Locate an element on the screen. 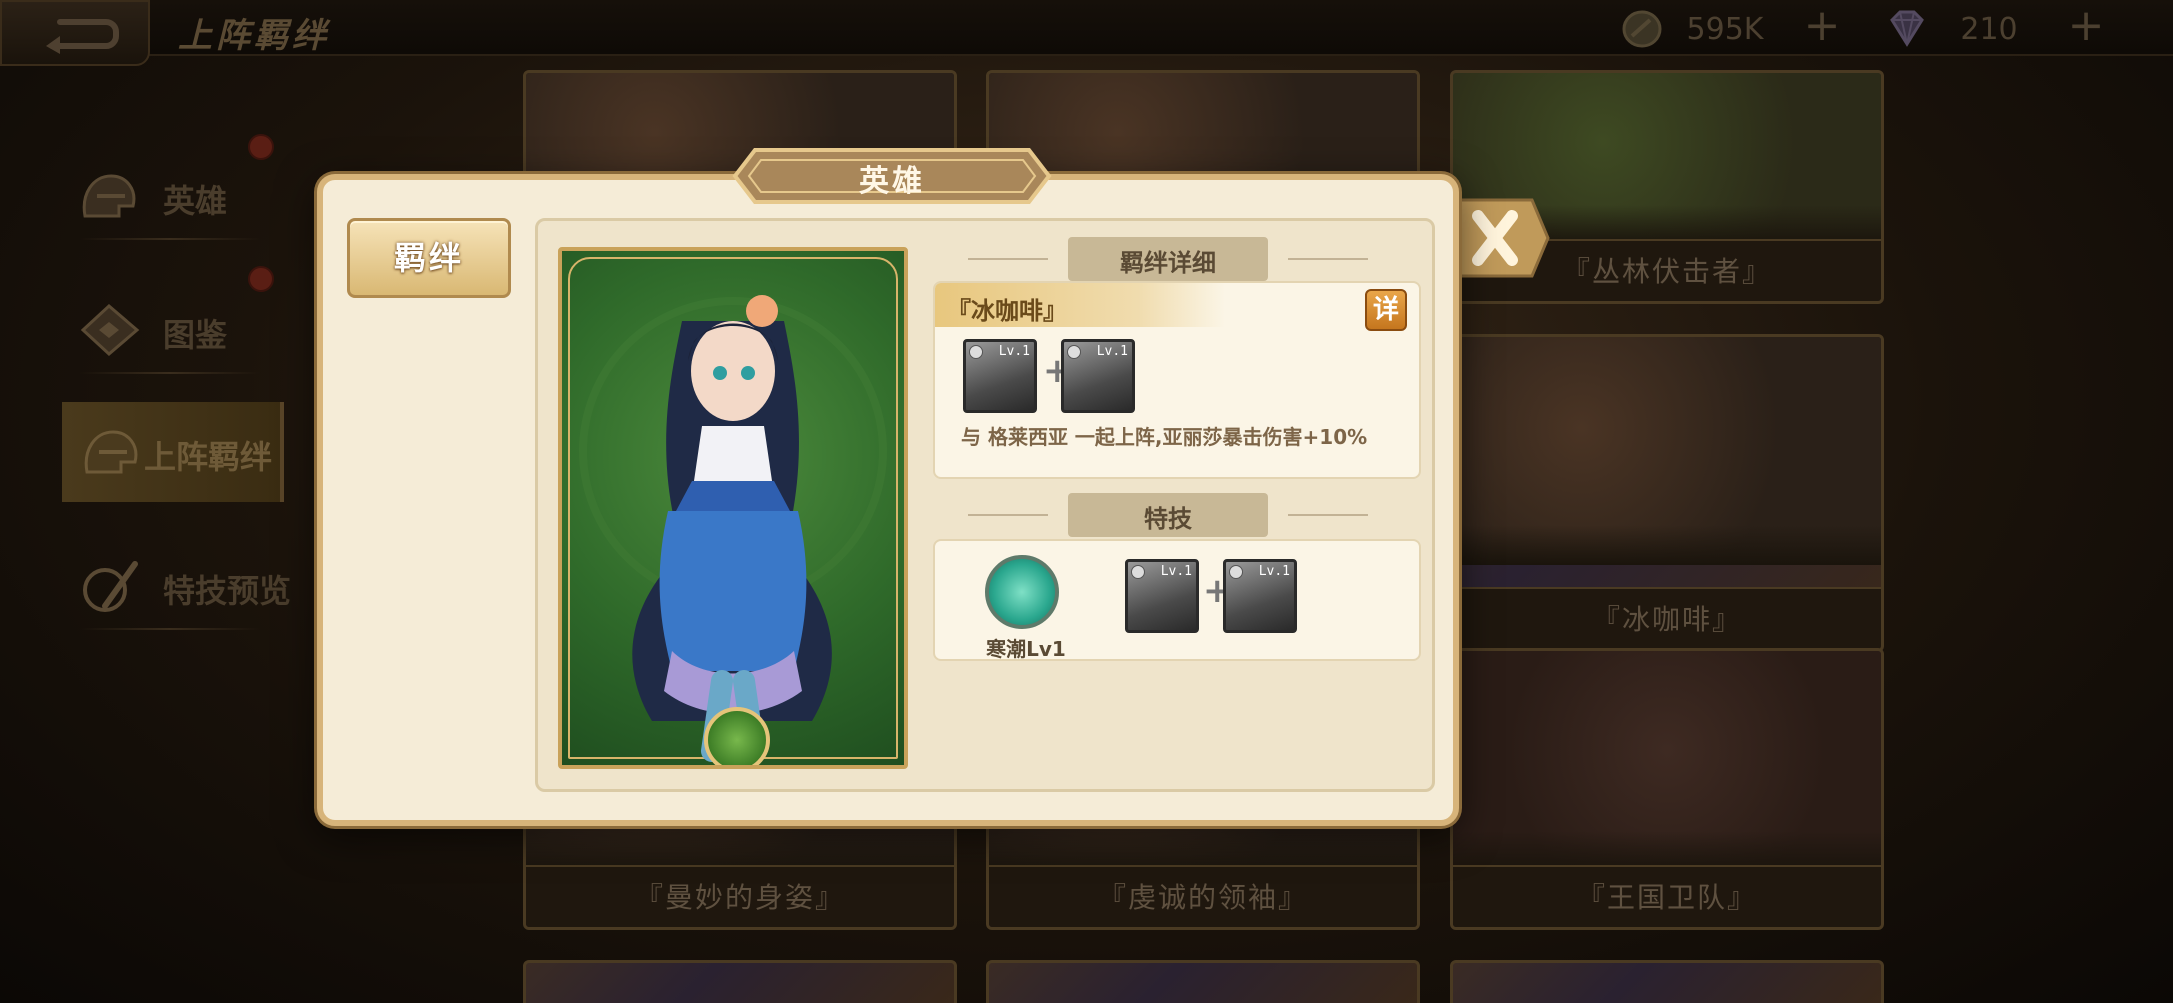 The width and height of the screenshot is (2173, 1003). tab-bonds-label: 羁绊 is located at coordinates (428, 258).